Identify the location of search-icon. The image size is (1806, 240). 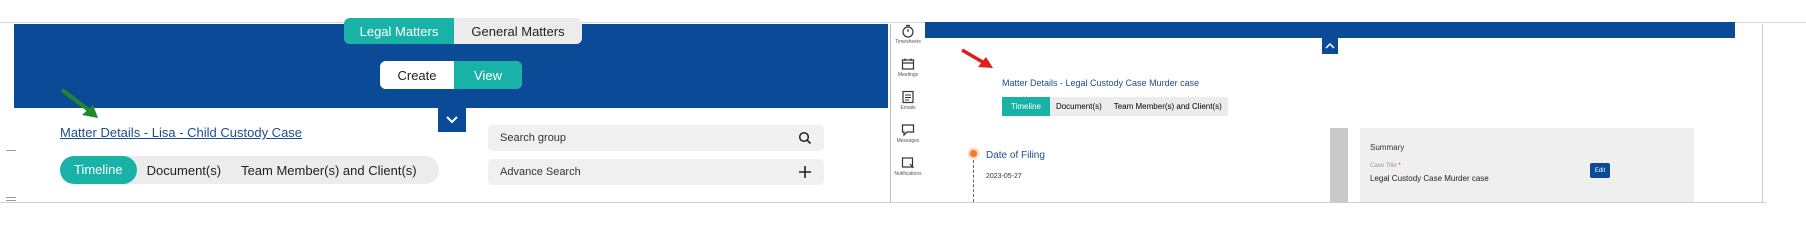
(805, 138).